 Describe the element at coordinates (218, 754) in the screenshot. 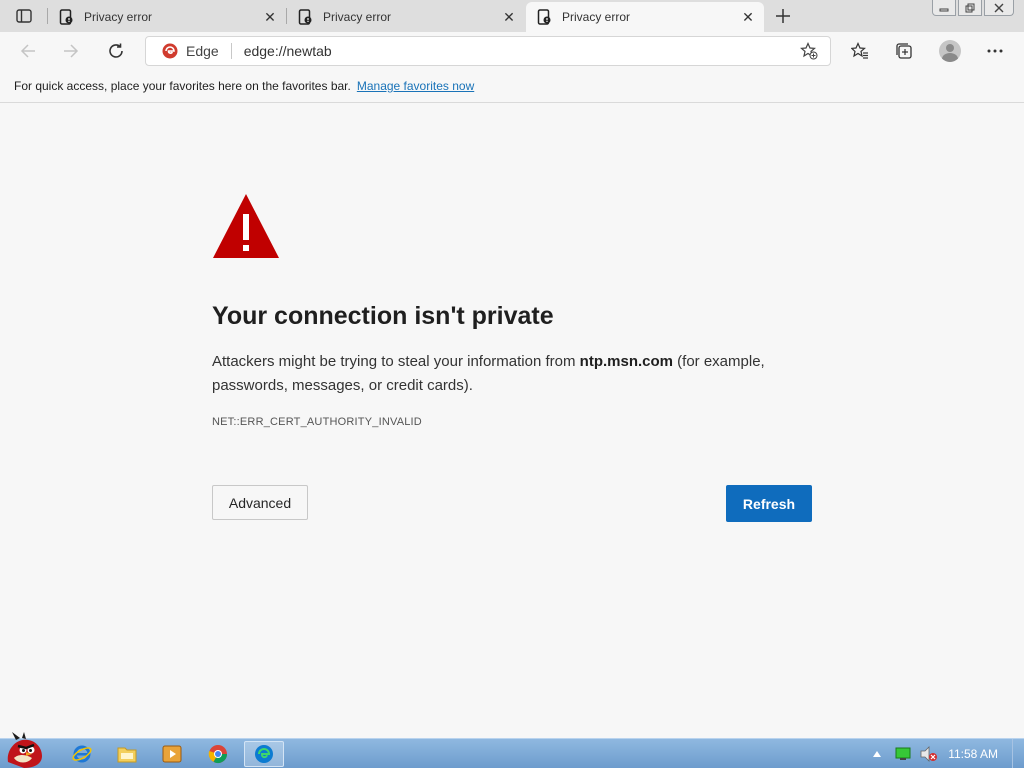

I see `chrome-icon` at that location.